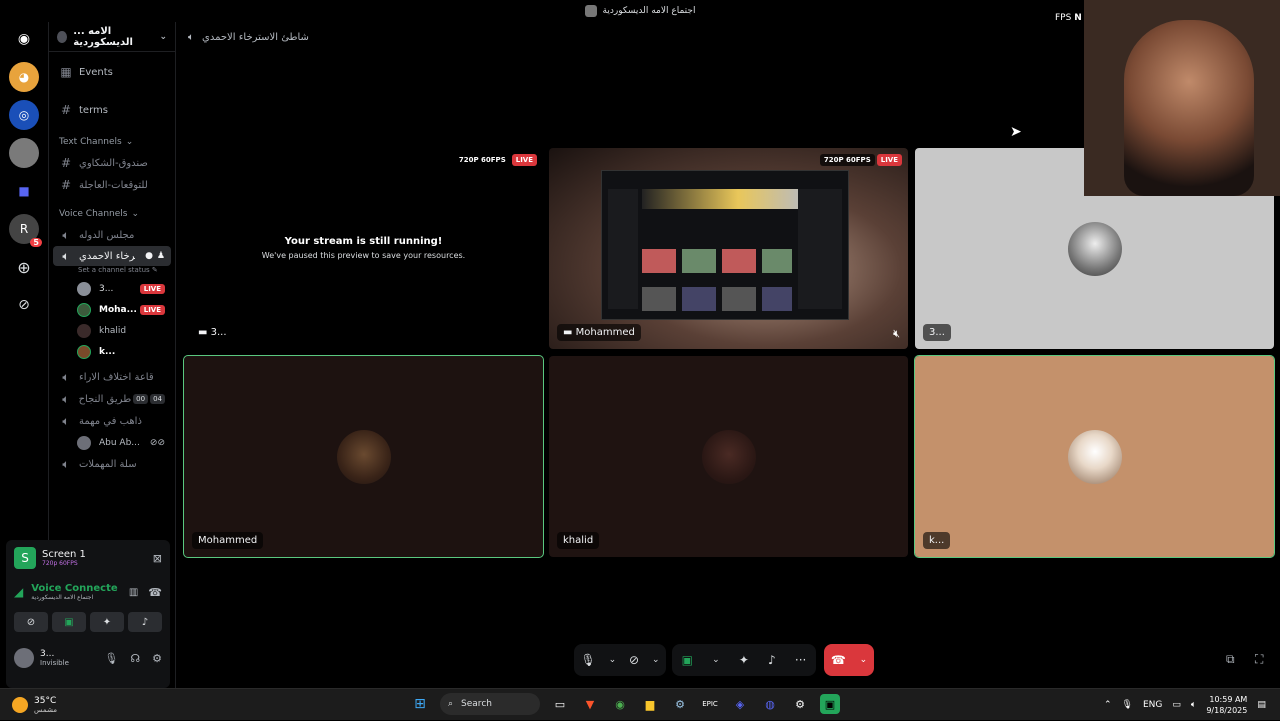 The height and width of the screenshot is (721, 1280). Describe the element at coordinates (420, 704) in the screenshot. I see `windows-start-icon: ⊞` at that location.